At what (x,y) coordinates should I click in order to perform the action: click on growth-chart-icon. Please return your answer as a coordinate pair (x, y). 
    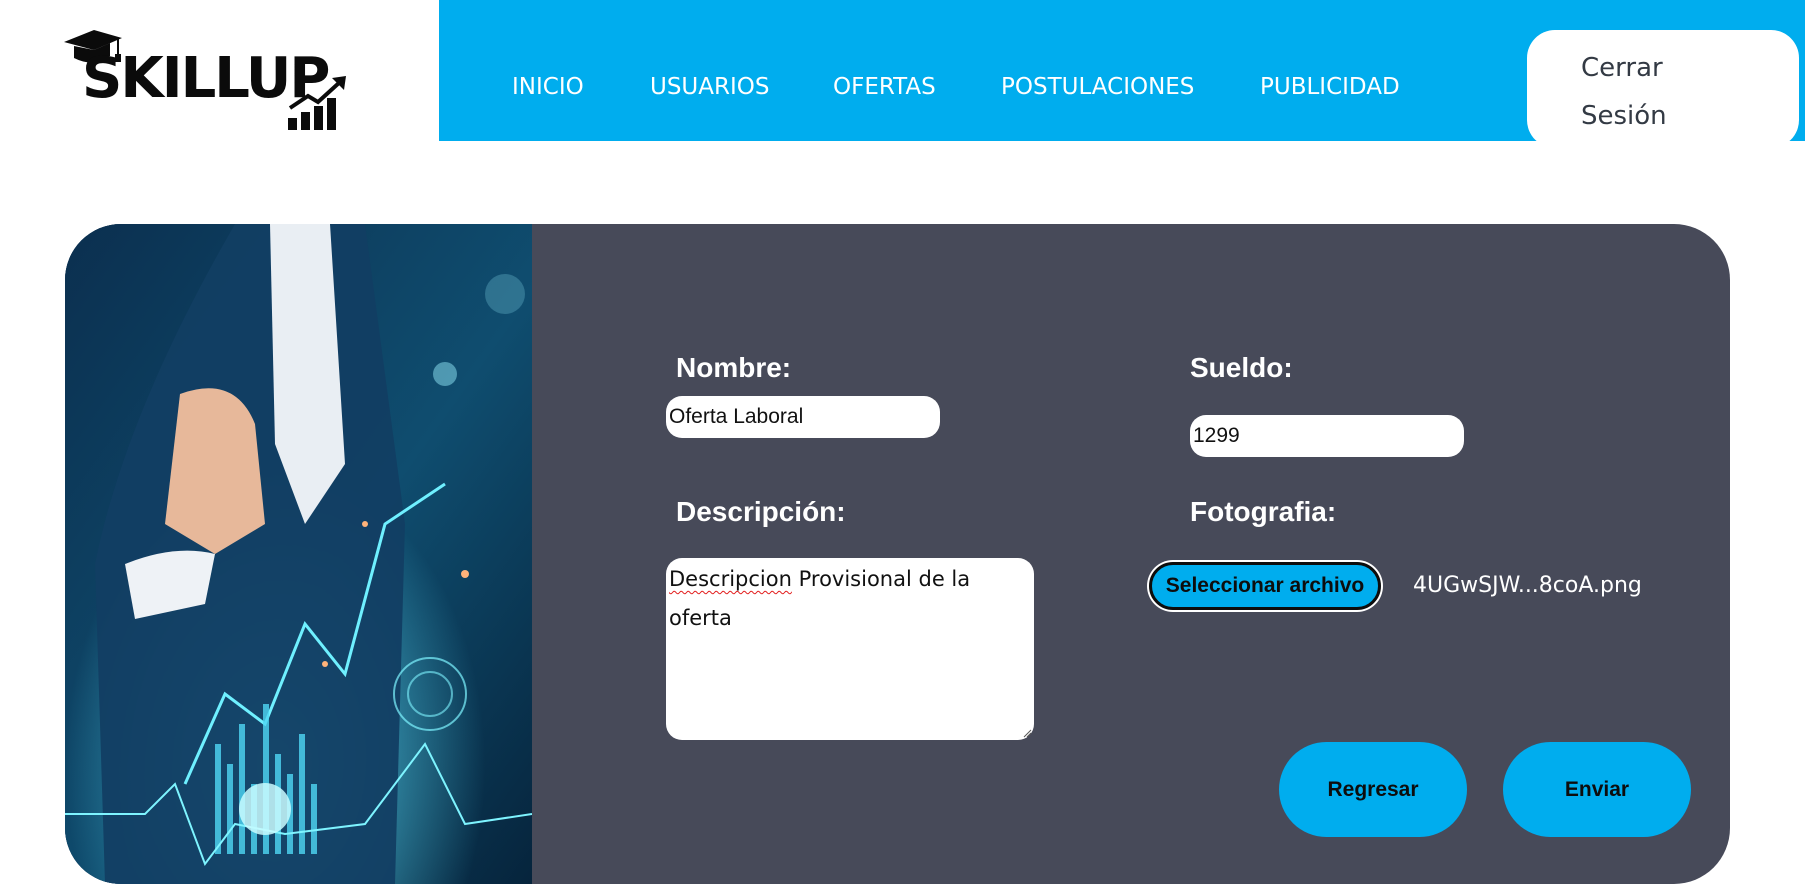
    Looking at the image, I should click on (317, 103).